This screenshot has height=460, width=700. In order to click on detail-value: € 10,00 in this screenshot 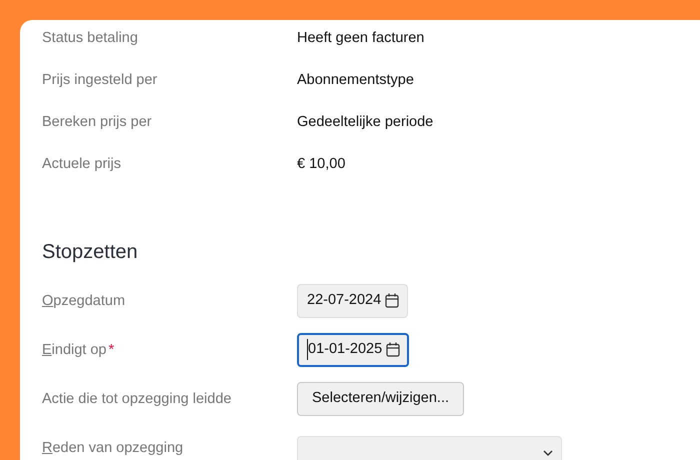, I will do `click(321, 164)`.